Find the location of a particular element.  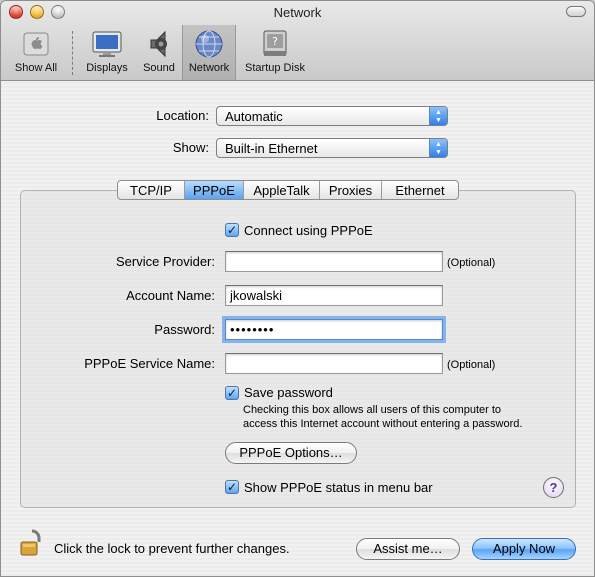

apple-icon is located at coordinates (36, 44).